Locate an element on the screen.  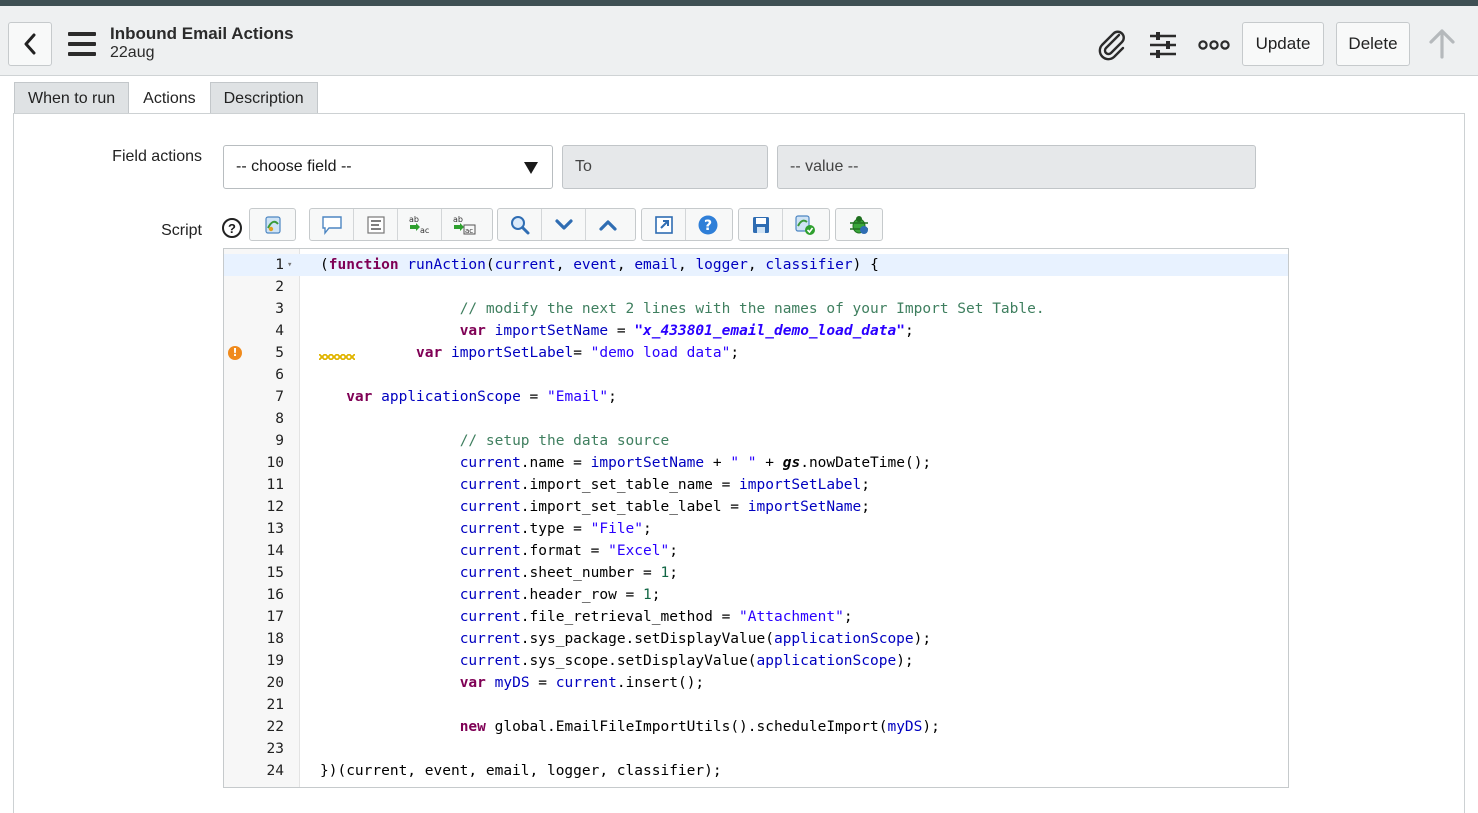
paperclip-icon is located at coordinates (1112, 45).